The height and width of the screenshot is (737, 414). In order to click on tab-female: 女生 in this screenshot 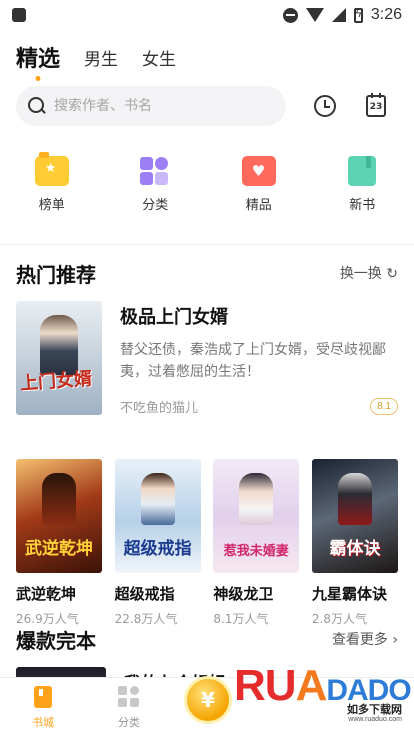, I will do `click(159, 57)`.